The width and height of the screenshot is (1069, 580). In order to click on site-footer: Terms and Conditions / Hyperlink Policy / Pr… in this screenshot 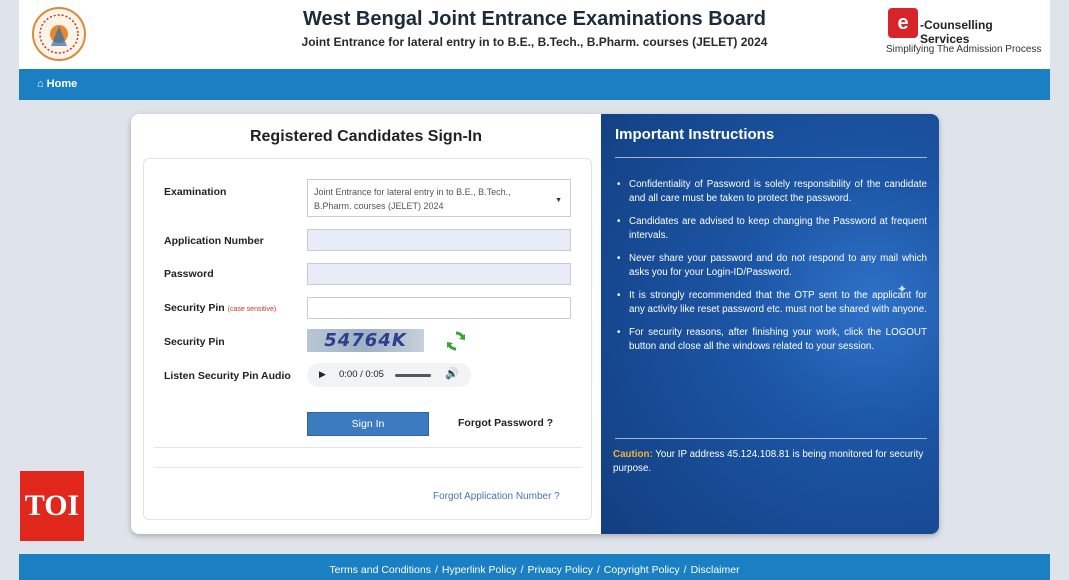, I will do `click(534, 567)`.